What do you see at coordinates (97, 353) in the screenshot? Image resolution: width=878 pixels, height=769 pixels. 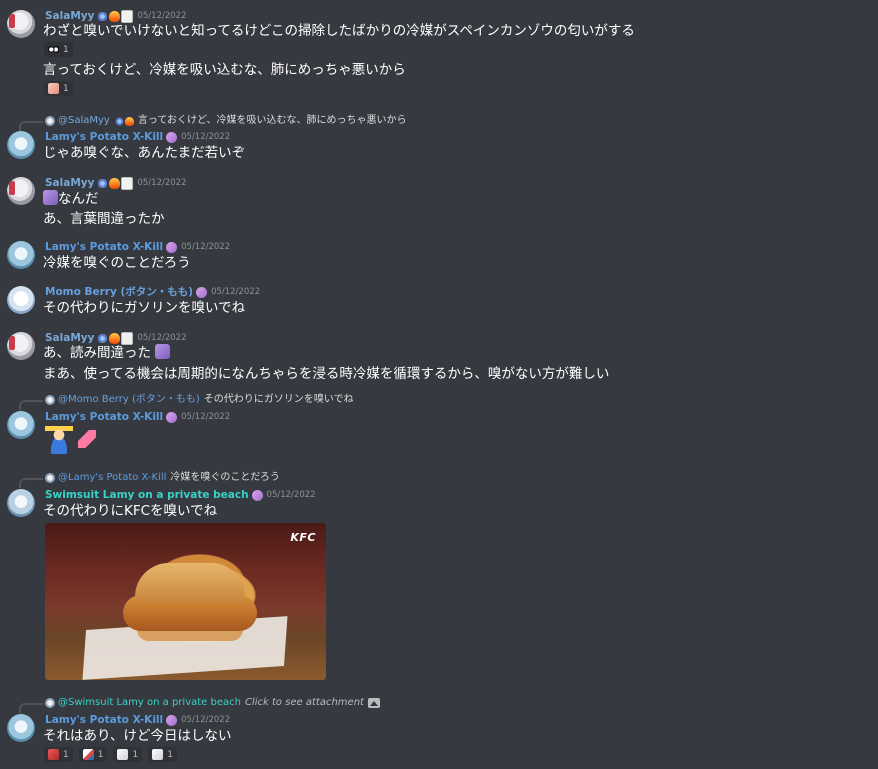 I see `message-text: あ、読み間違った` at bounding box center [97, 353].